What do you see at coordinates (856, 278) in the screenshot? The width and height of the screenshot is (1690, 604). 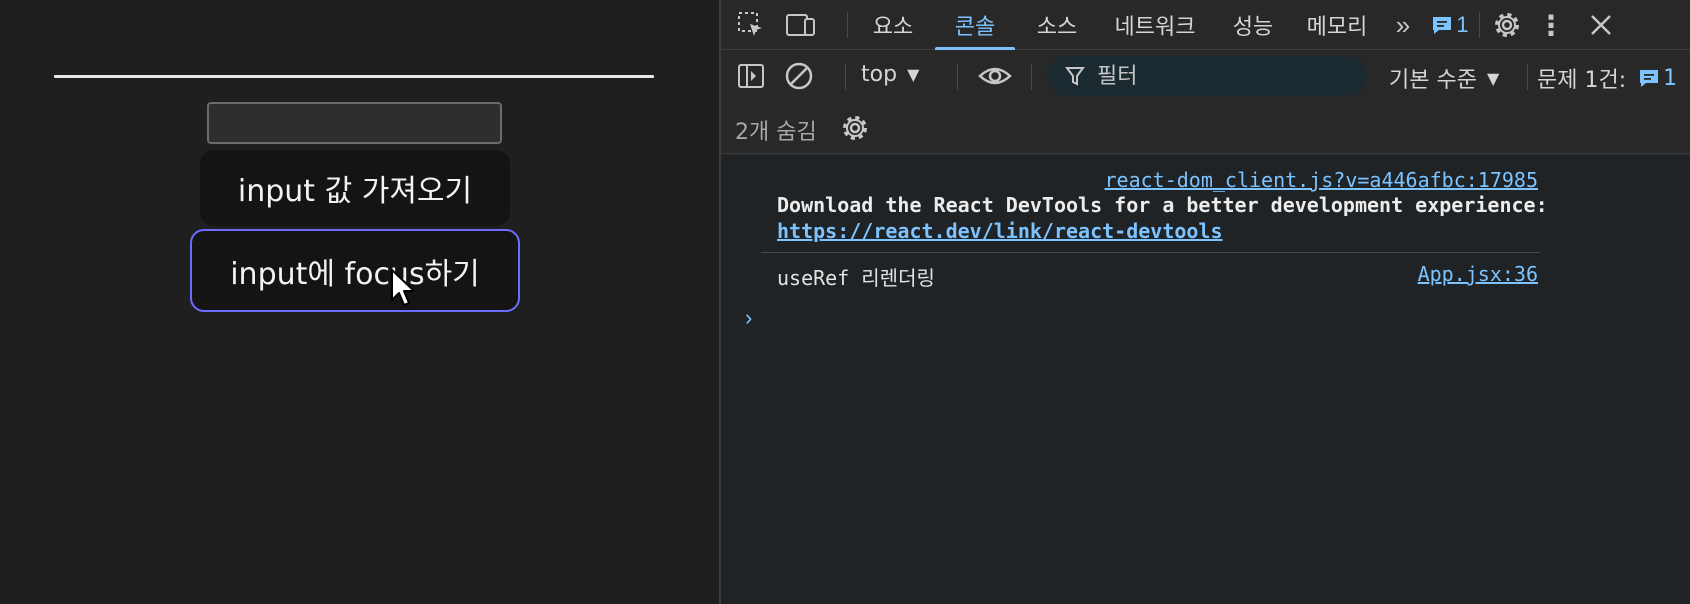 I see `console-message-text: useRef 리렌더링` at bounding box center [856, 278].